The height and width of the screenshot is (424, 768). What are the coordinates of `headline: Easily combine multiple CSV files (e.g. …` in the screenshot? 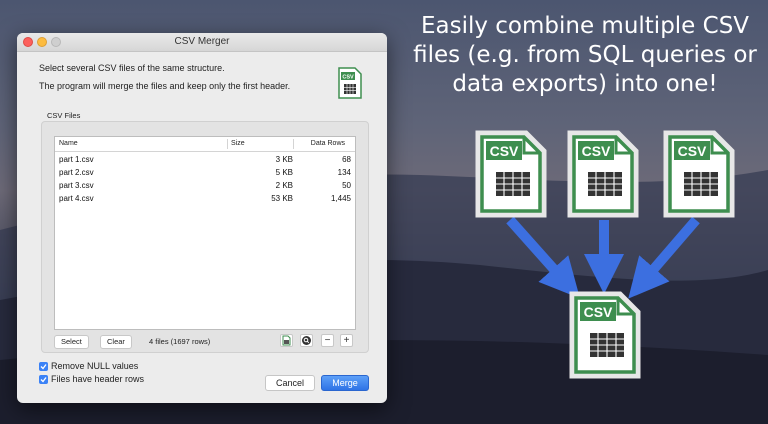 It's located at (585, 55).